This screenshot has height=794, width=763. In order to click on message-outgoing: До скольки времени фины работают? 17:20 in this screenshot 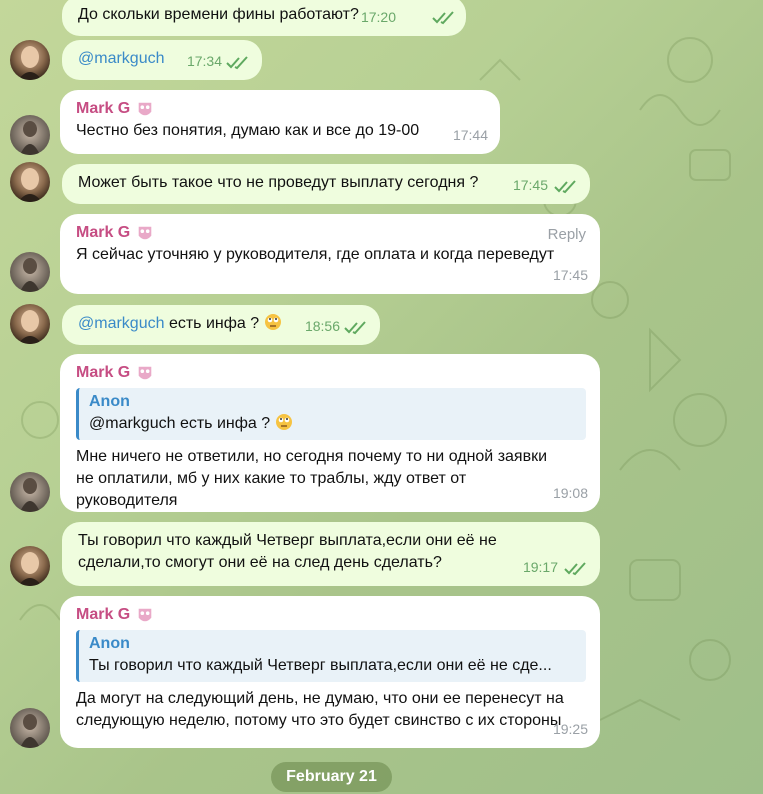, I will do `click(264, 18)`.